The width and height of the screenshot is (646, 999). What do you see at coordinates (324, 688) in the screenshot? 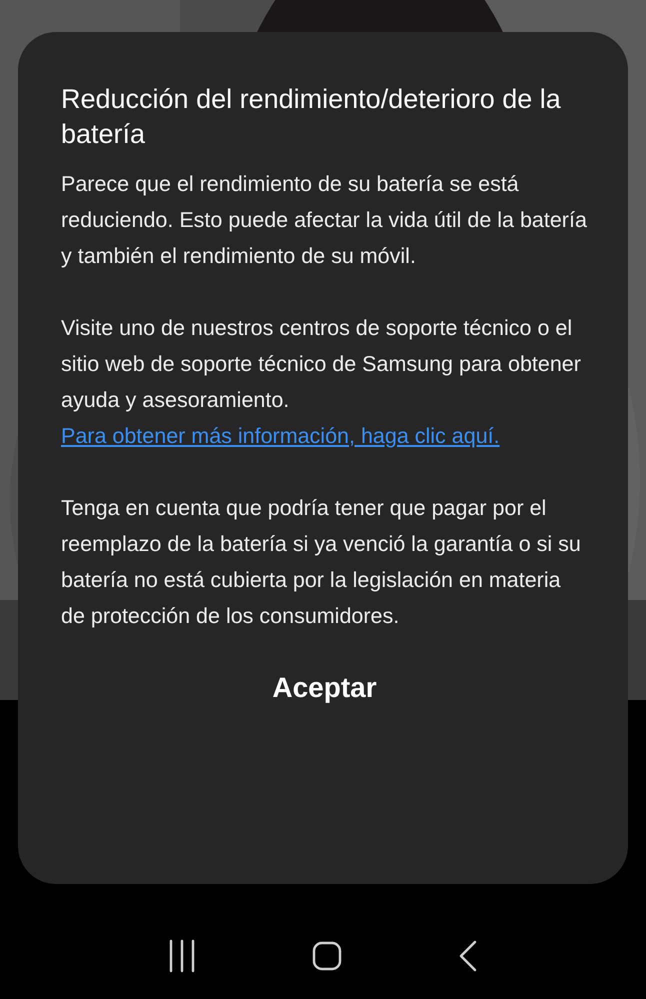
I see `accept-button: Aceptar` at bounding box center [324, 688].